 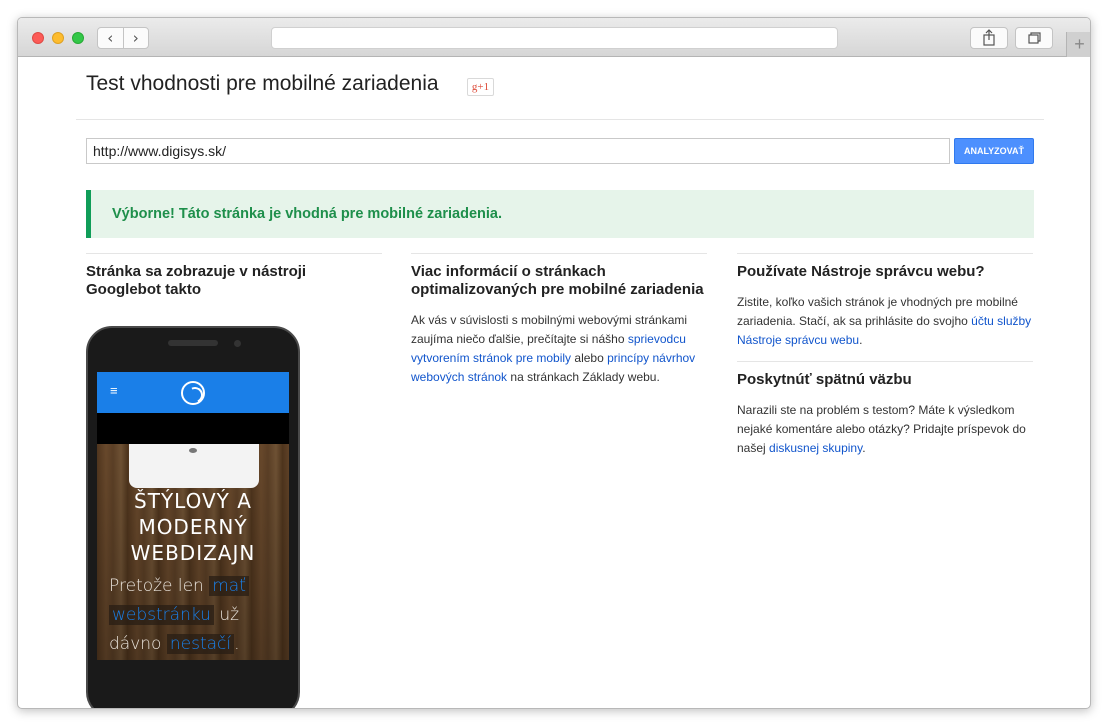 What do you see at coordinates (262, 83) in the screenshot?
I see `page-title: Test vhodnosti pre mobilné zariadenia` at bounding box center [262, 83].